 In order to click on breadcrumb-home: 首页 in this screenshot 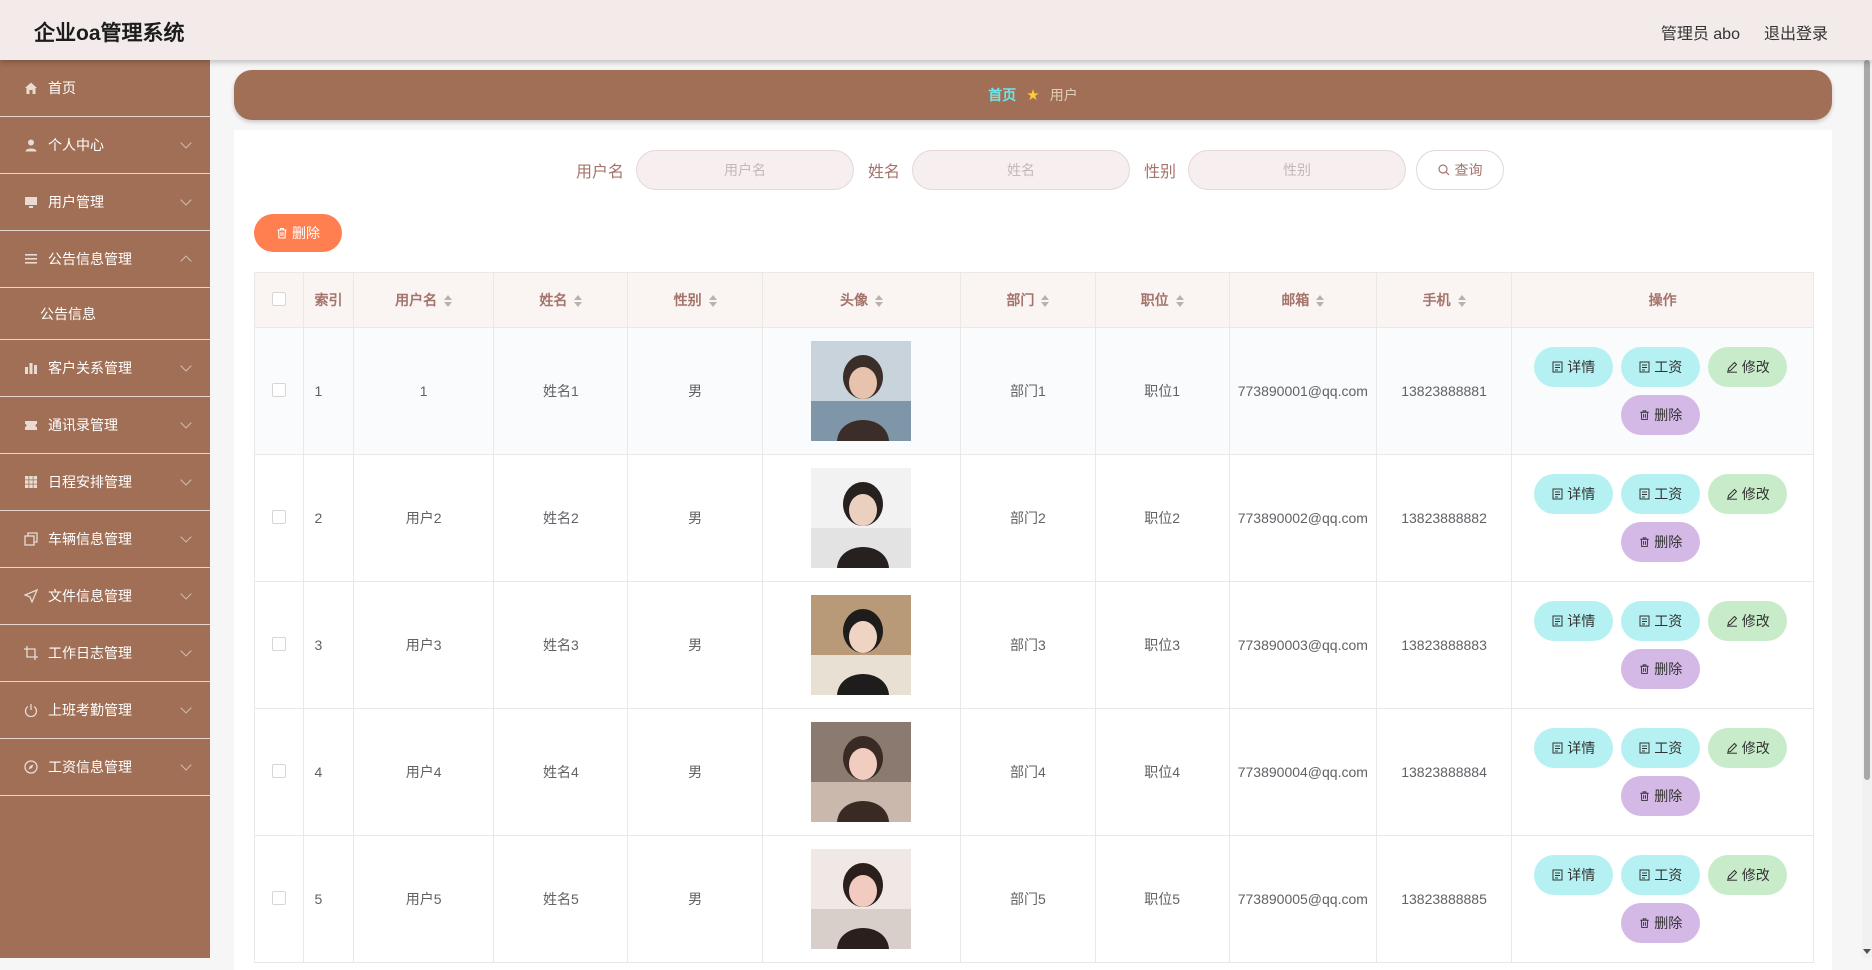, I will do `click(1002, 95)`.